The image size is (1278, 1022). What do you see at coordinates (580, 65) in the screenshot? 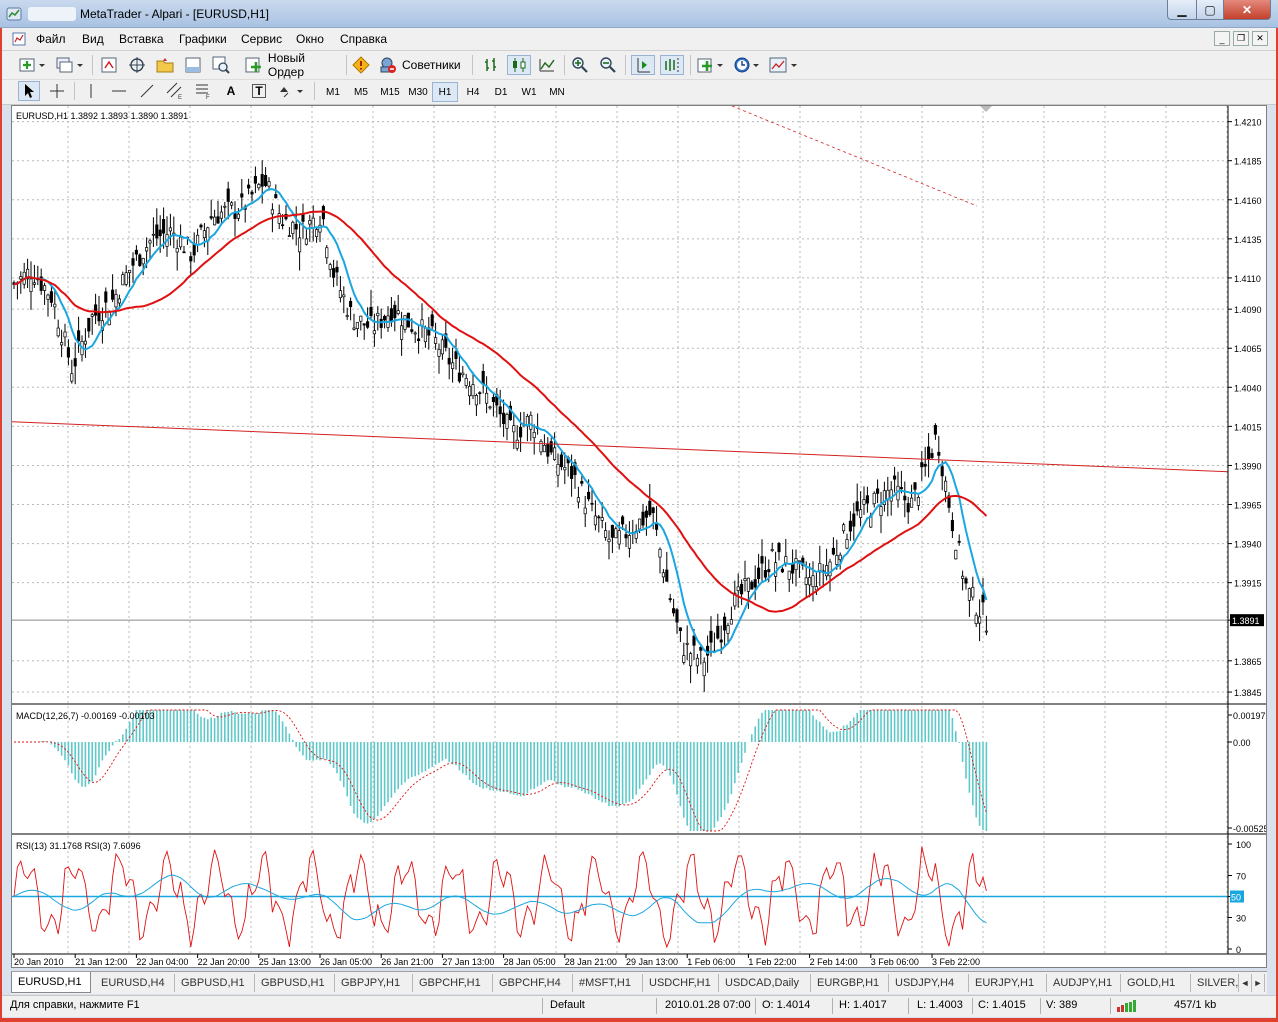
I see `zoom-in-button` at bounding box center [580, 65].